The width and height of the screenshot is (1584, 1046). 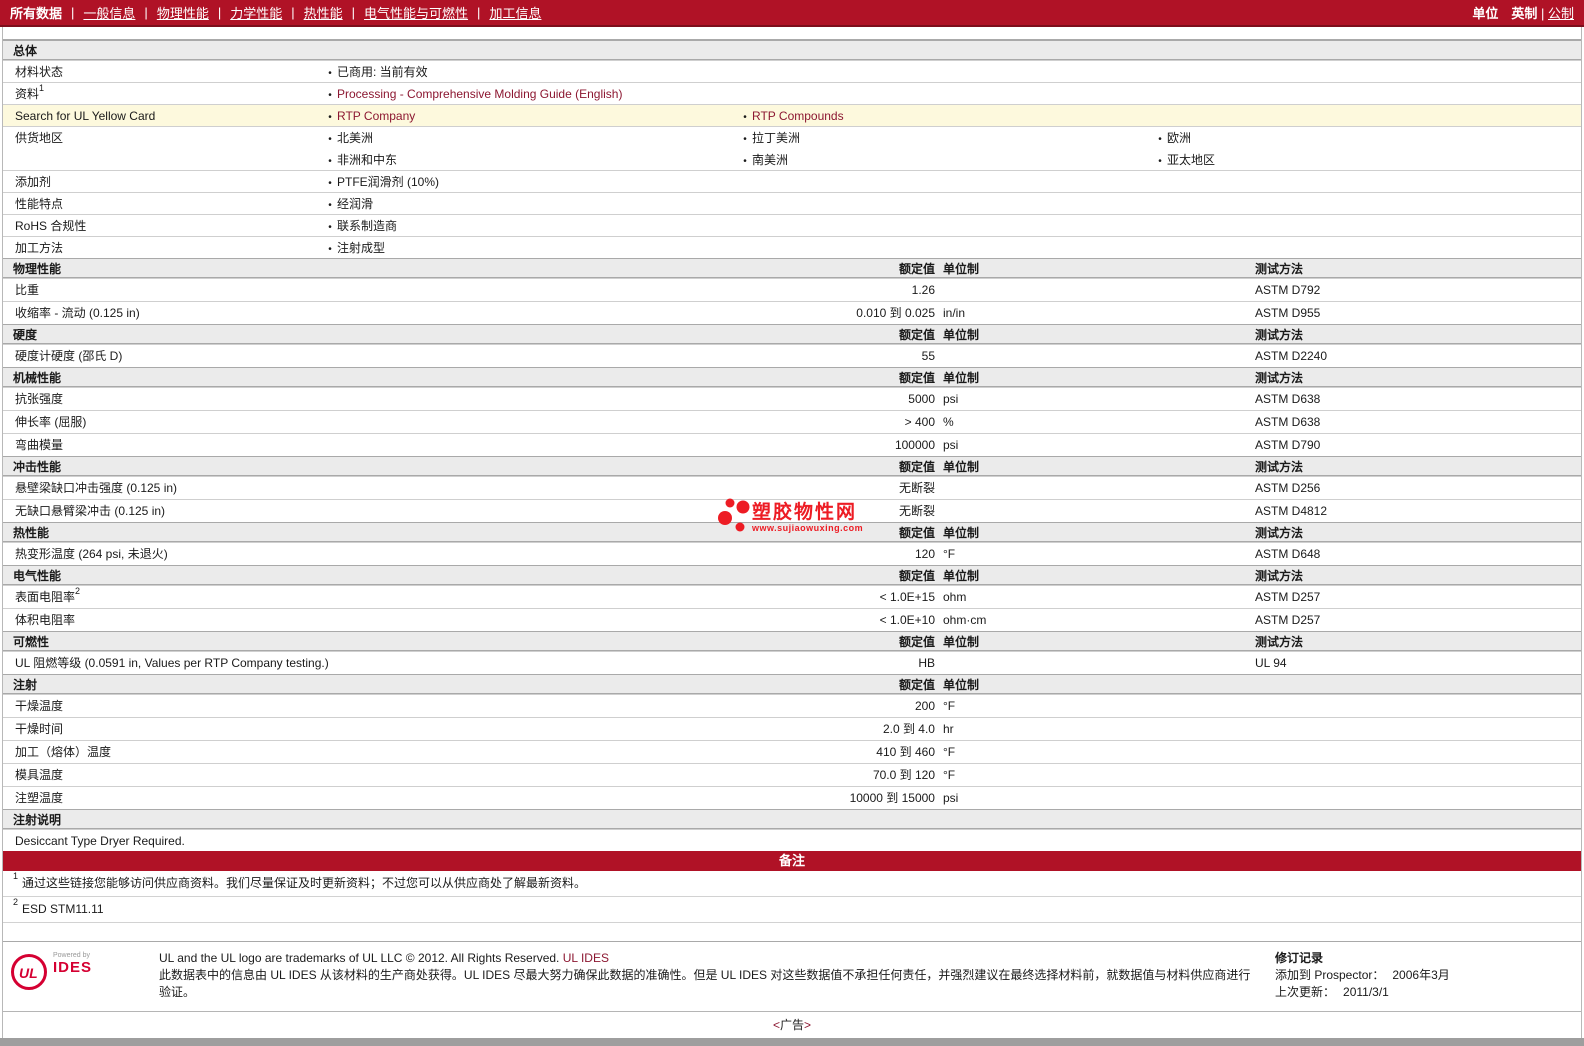 What do you see at coordinates (416, 12) in the screenshot?
I see `nav-item-6: 电气性能与可燃性` at bounding box center [416, 12].